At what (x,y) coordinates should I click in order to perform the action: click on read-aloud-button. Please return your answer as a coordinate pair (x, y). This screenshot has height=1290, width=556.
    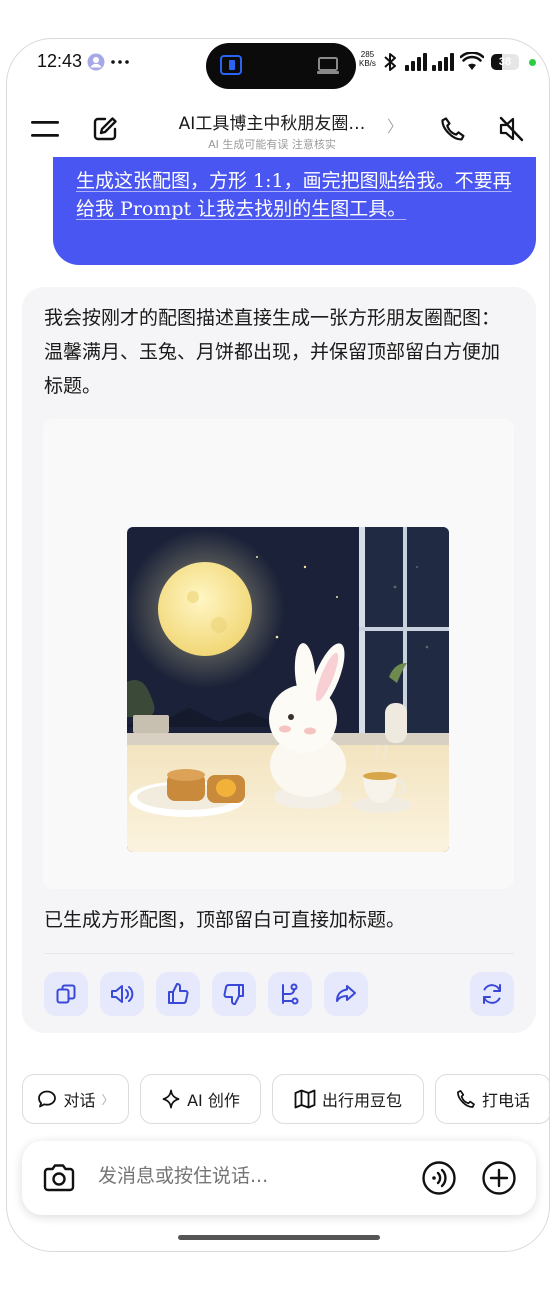
    Looking at the image, I should click on (122, 994).